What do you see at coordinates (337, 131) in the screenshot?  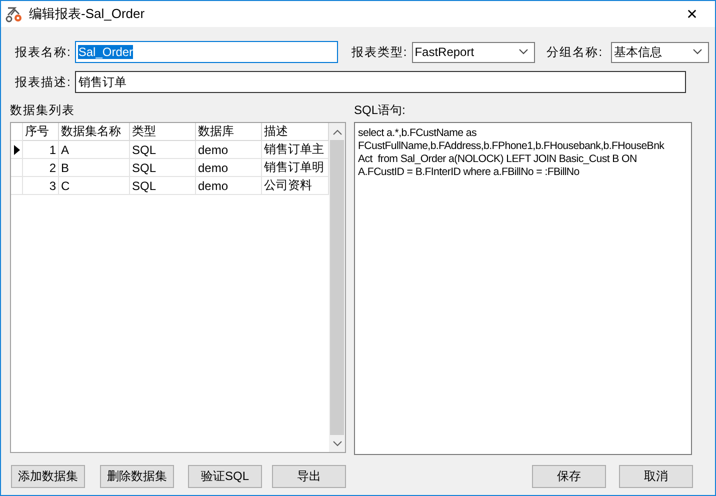 I see `scroll-up-icon` at bounding box center [337, 131].